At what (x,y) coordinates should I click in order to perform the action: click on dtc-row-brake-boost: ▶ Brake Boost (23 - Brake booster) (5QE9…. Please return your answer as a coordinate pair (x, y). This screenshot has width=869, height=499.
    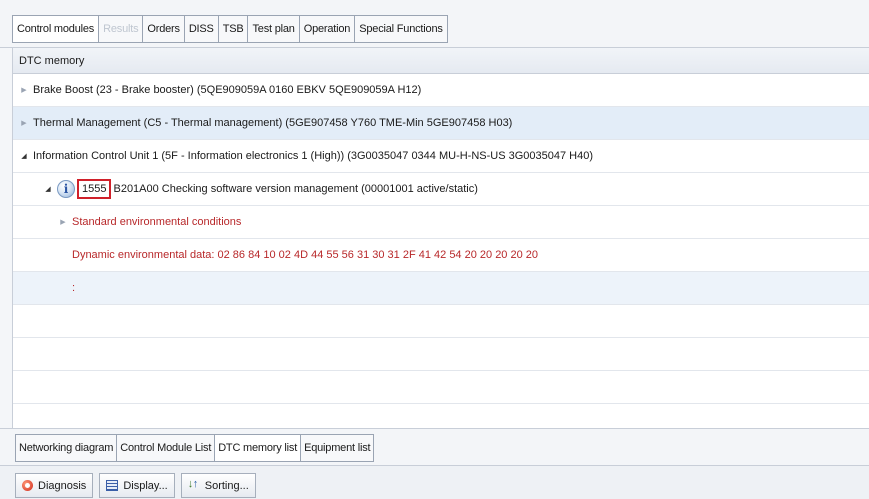
    Looking at the image, I should click on (441, 90).